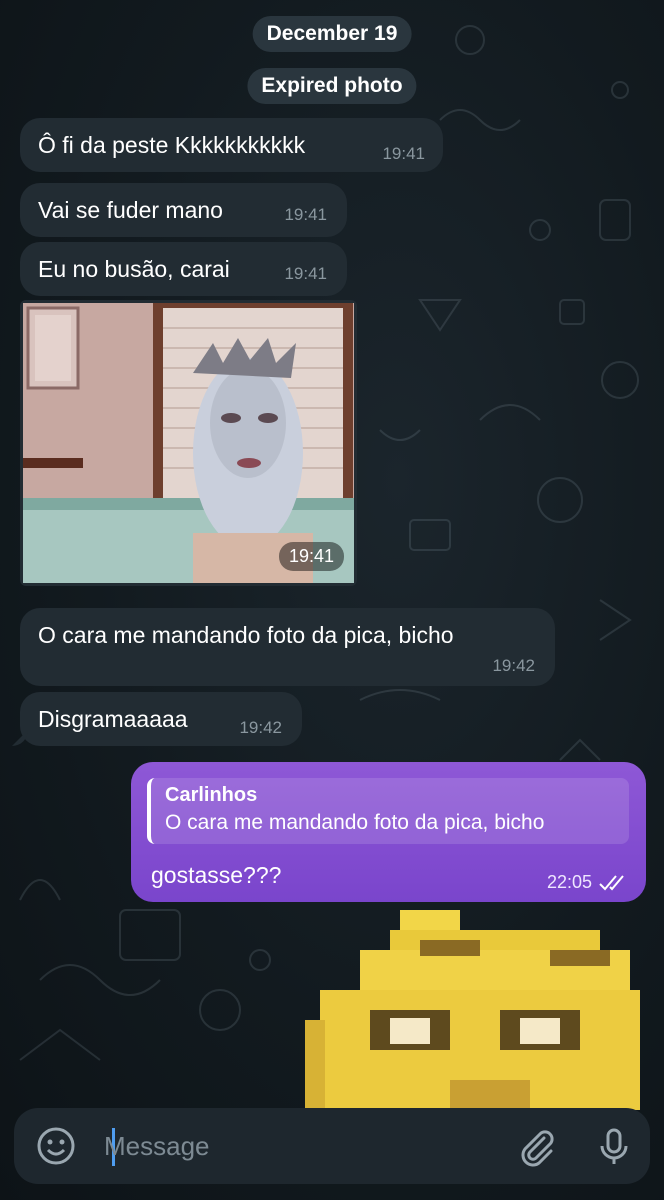 This screenshot has height=1200, width=664. I want to click on message-bubble: Eu no busão, carai 19:41, so click(183, 269).